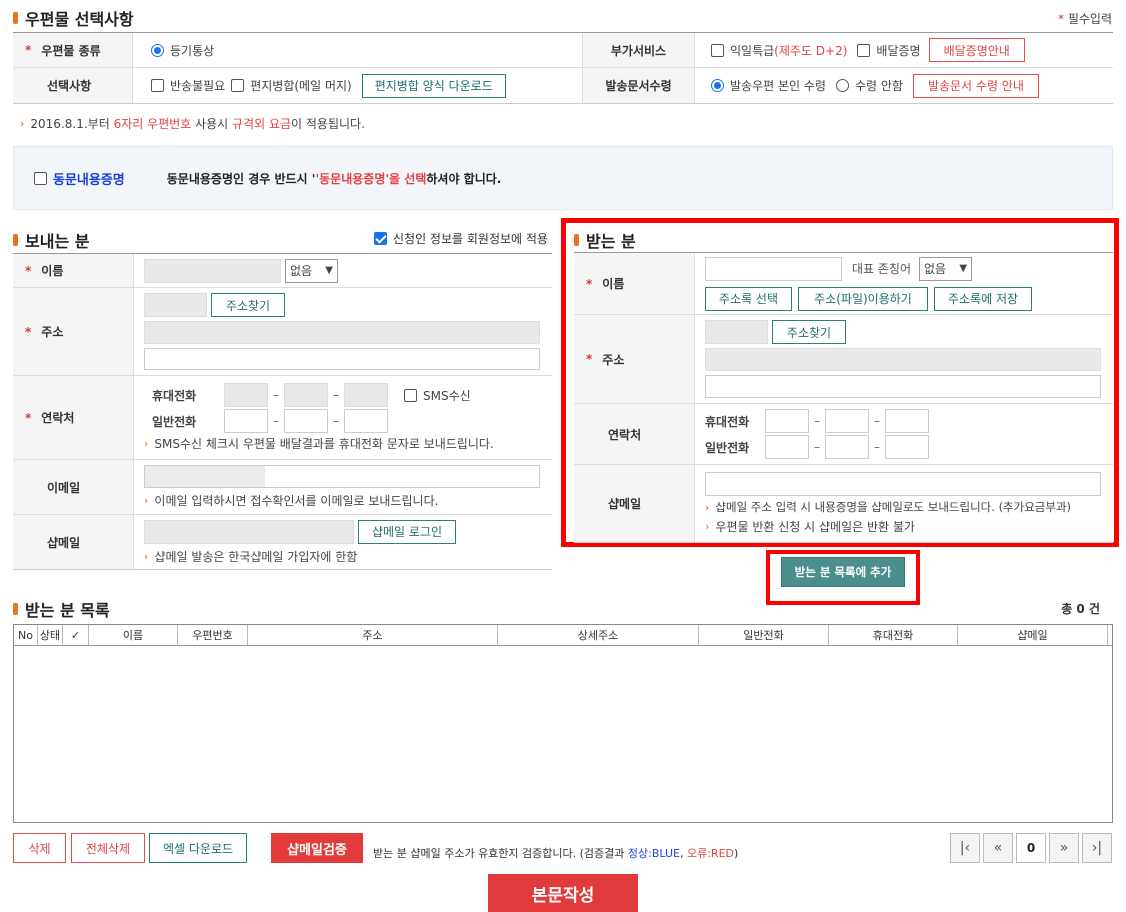 Image resolution: width=1126 pixels, height=912 pixels. Describe the element at coordinates (249, 531) in the screenshot. I see `sender-shopmail-input` at that location.